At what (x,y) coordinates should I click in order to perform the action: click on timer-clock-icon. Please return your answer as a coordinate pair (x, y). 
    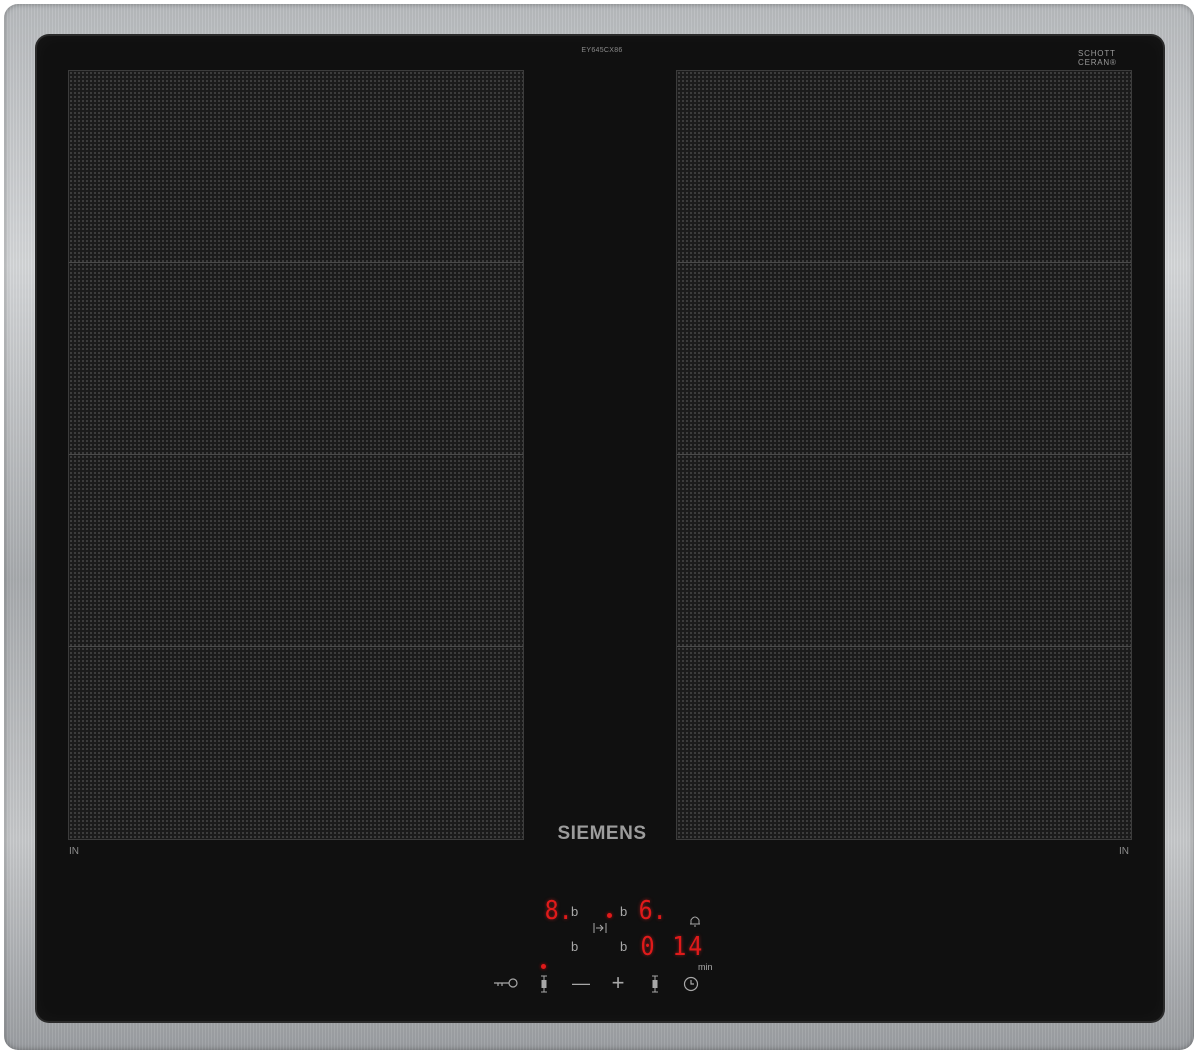
    Looking at the image, I should click on (691, 984).